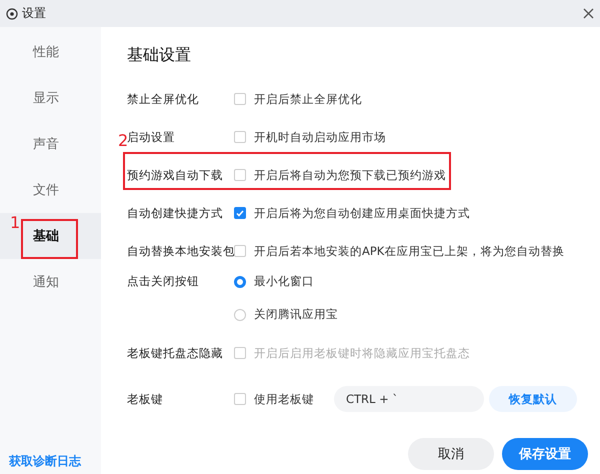 The width and height of the screenshot is (600, 474). Describe the element at coordinates (50, 98) in the screenshot. I see `sidebar-item: 显示` at that location.